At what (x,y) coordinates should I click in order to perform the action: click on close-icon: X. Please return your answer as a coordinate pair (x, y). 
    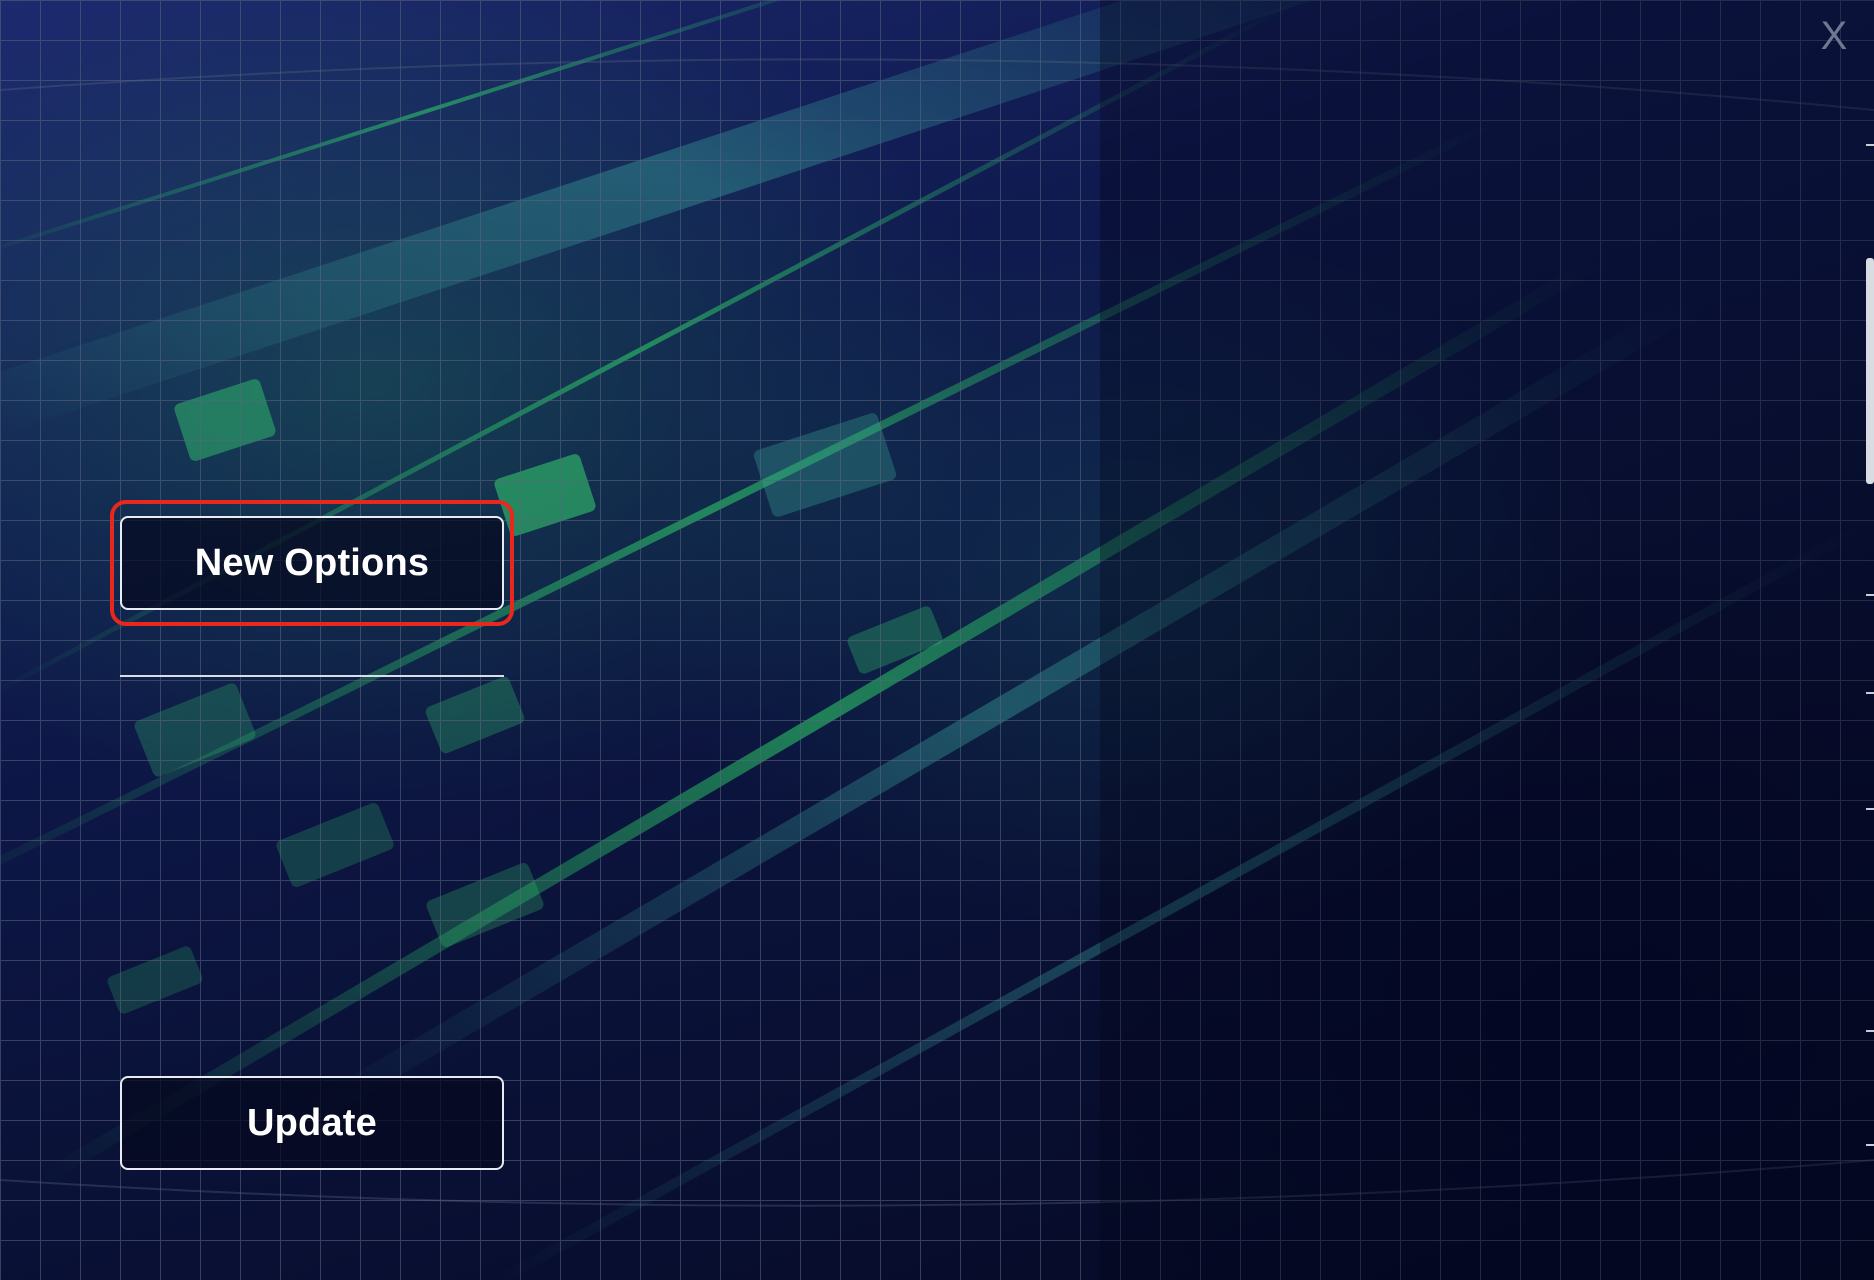
    Looking at the image, I should click on (1834, 36).